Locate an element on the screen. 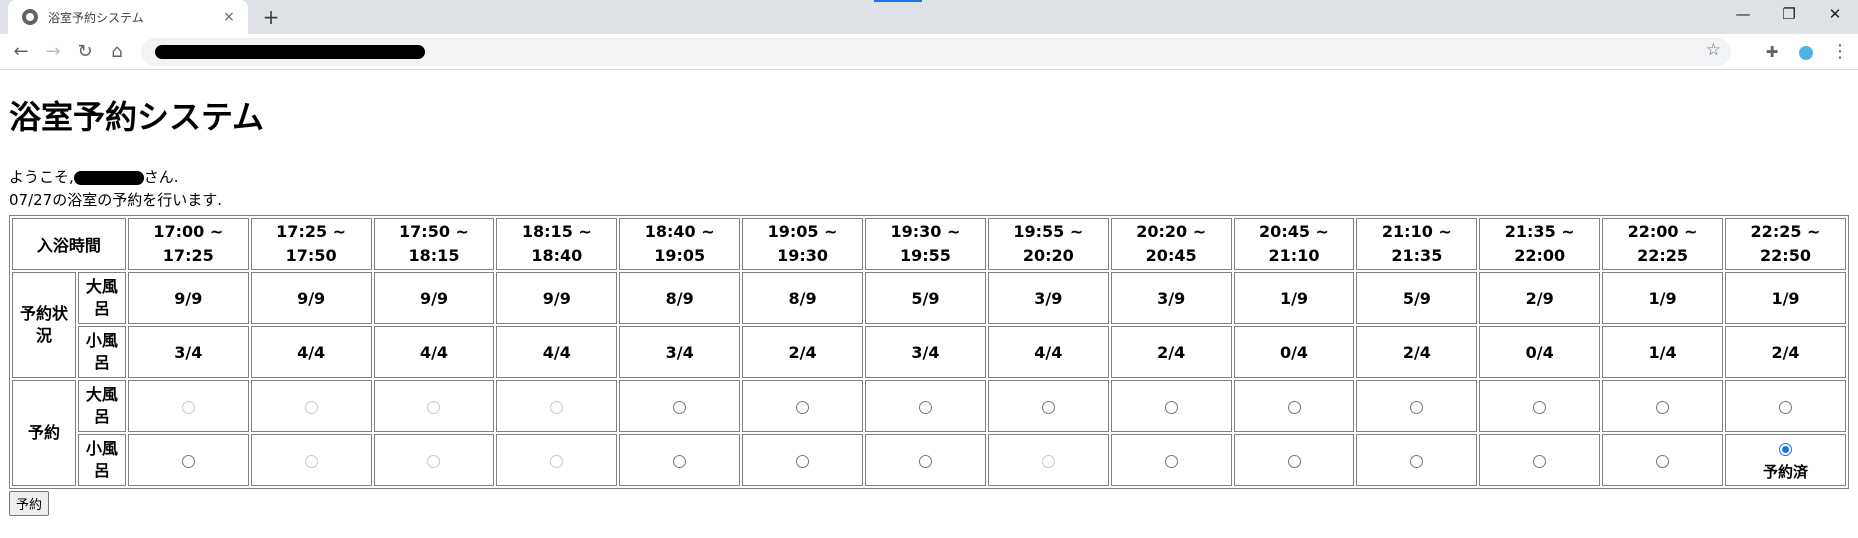 The image size is (1858, 538). restore-icon: ❐ is located at coordinates (1789, 15).